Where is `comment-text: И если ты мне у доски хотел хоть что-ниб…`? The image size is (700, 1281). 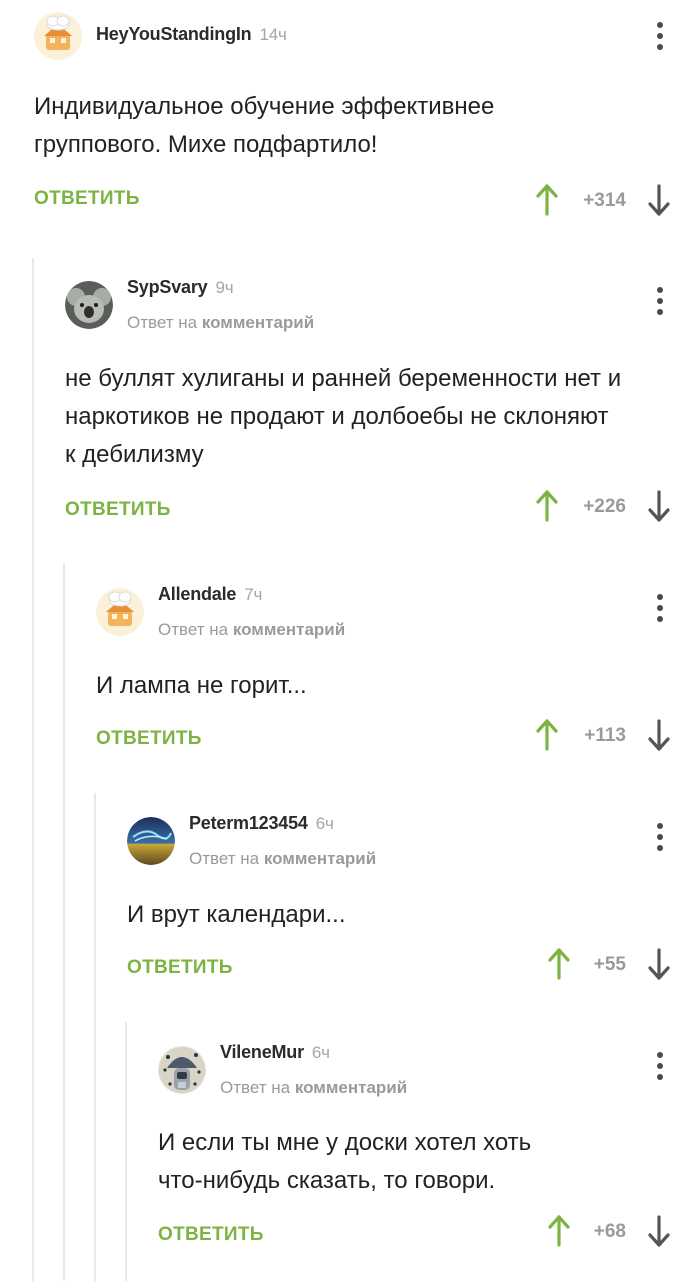
comment-text: И если ты мне у доски хотел хоть что-ниб… is located at coordinates (345, 1161).